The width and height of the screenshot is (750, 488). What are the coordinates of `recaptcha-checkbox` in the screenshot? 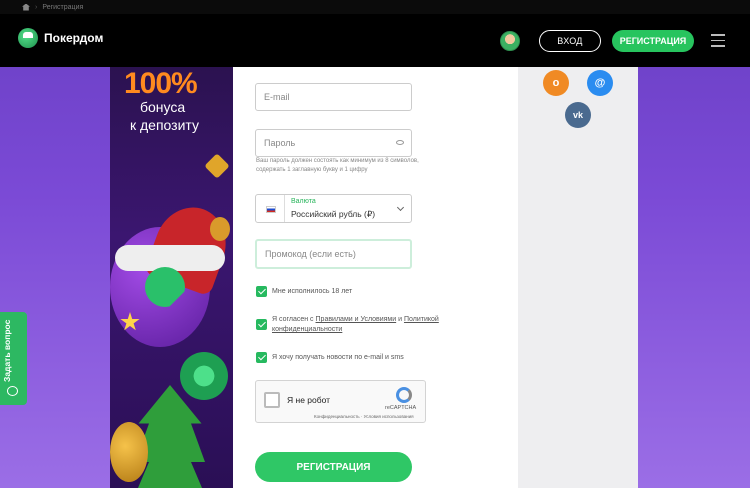 It's located at (272, 400).